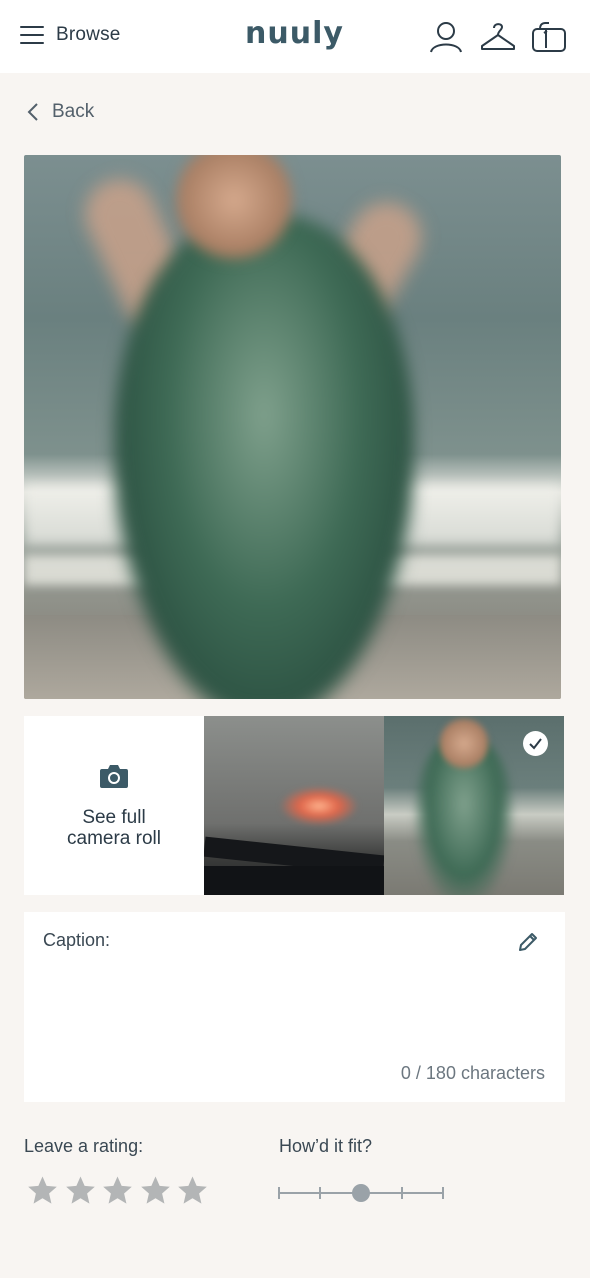  What do you see at coordinates (326, 1146) in the screenshot?
I see `fit-label: How’d it fit?` at bounding box center [326, 1146].